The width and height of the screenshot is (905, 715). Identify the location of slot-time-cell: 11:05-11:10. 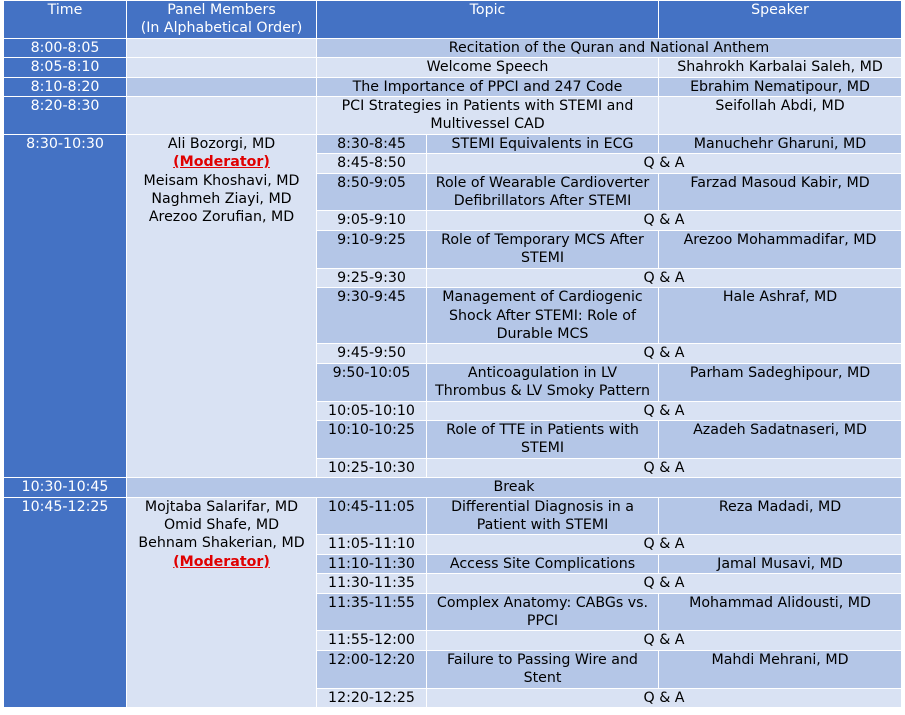
(371, 544).